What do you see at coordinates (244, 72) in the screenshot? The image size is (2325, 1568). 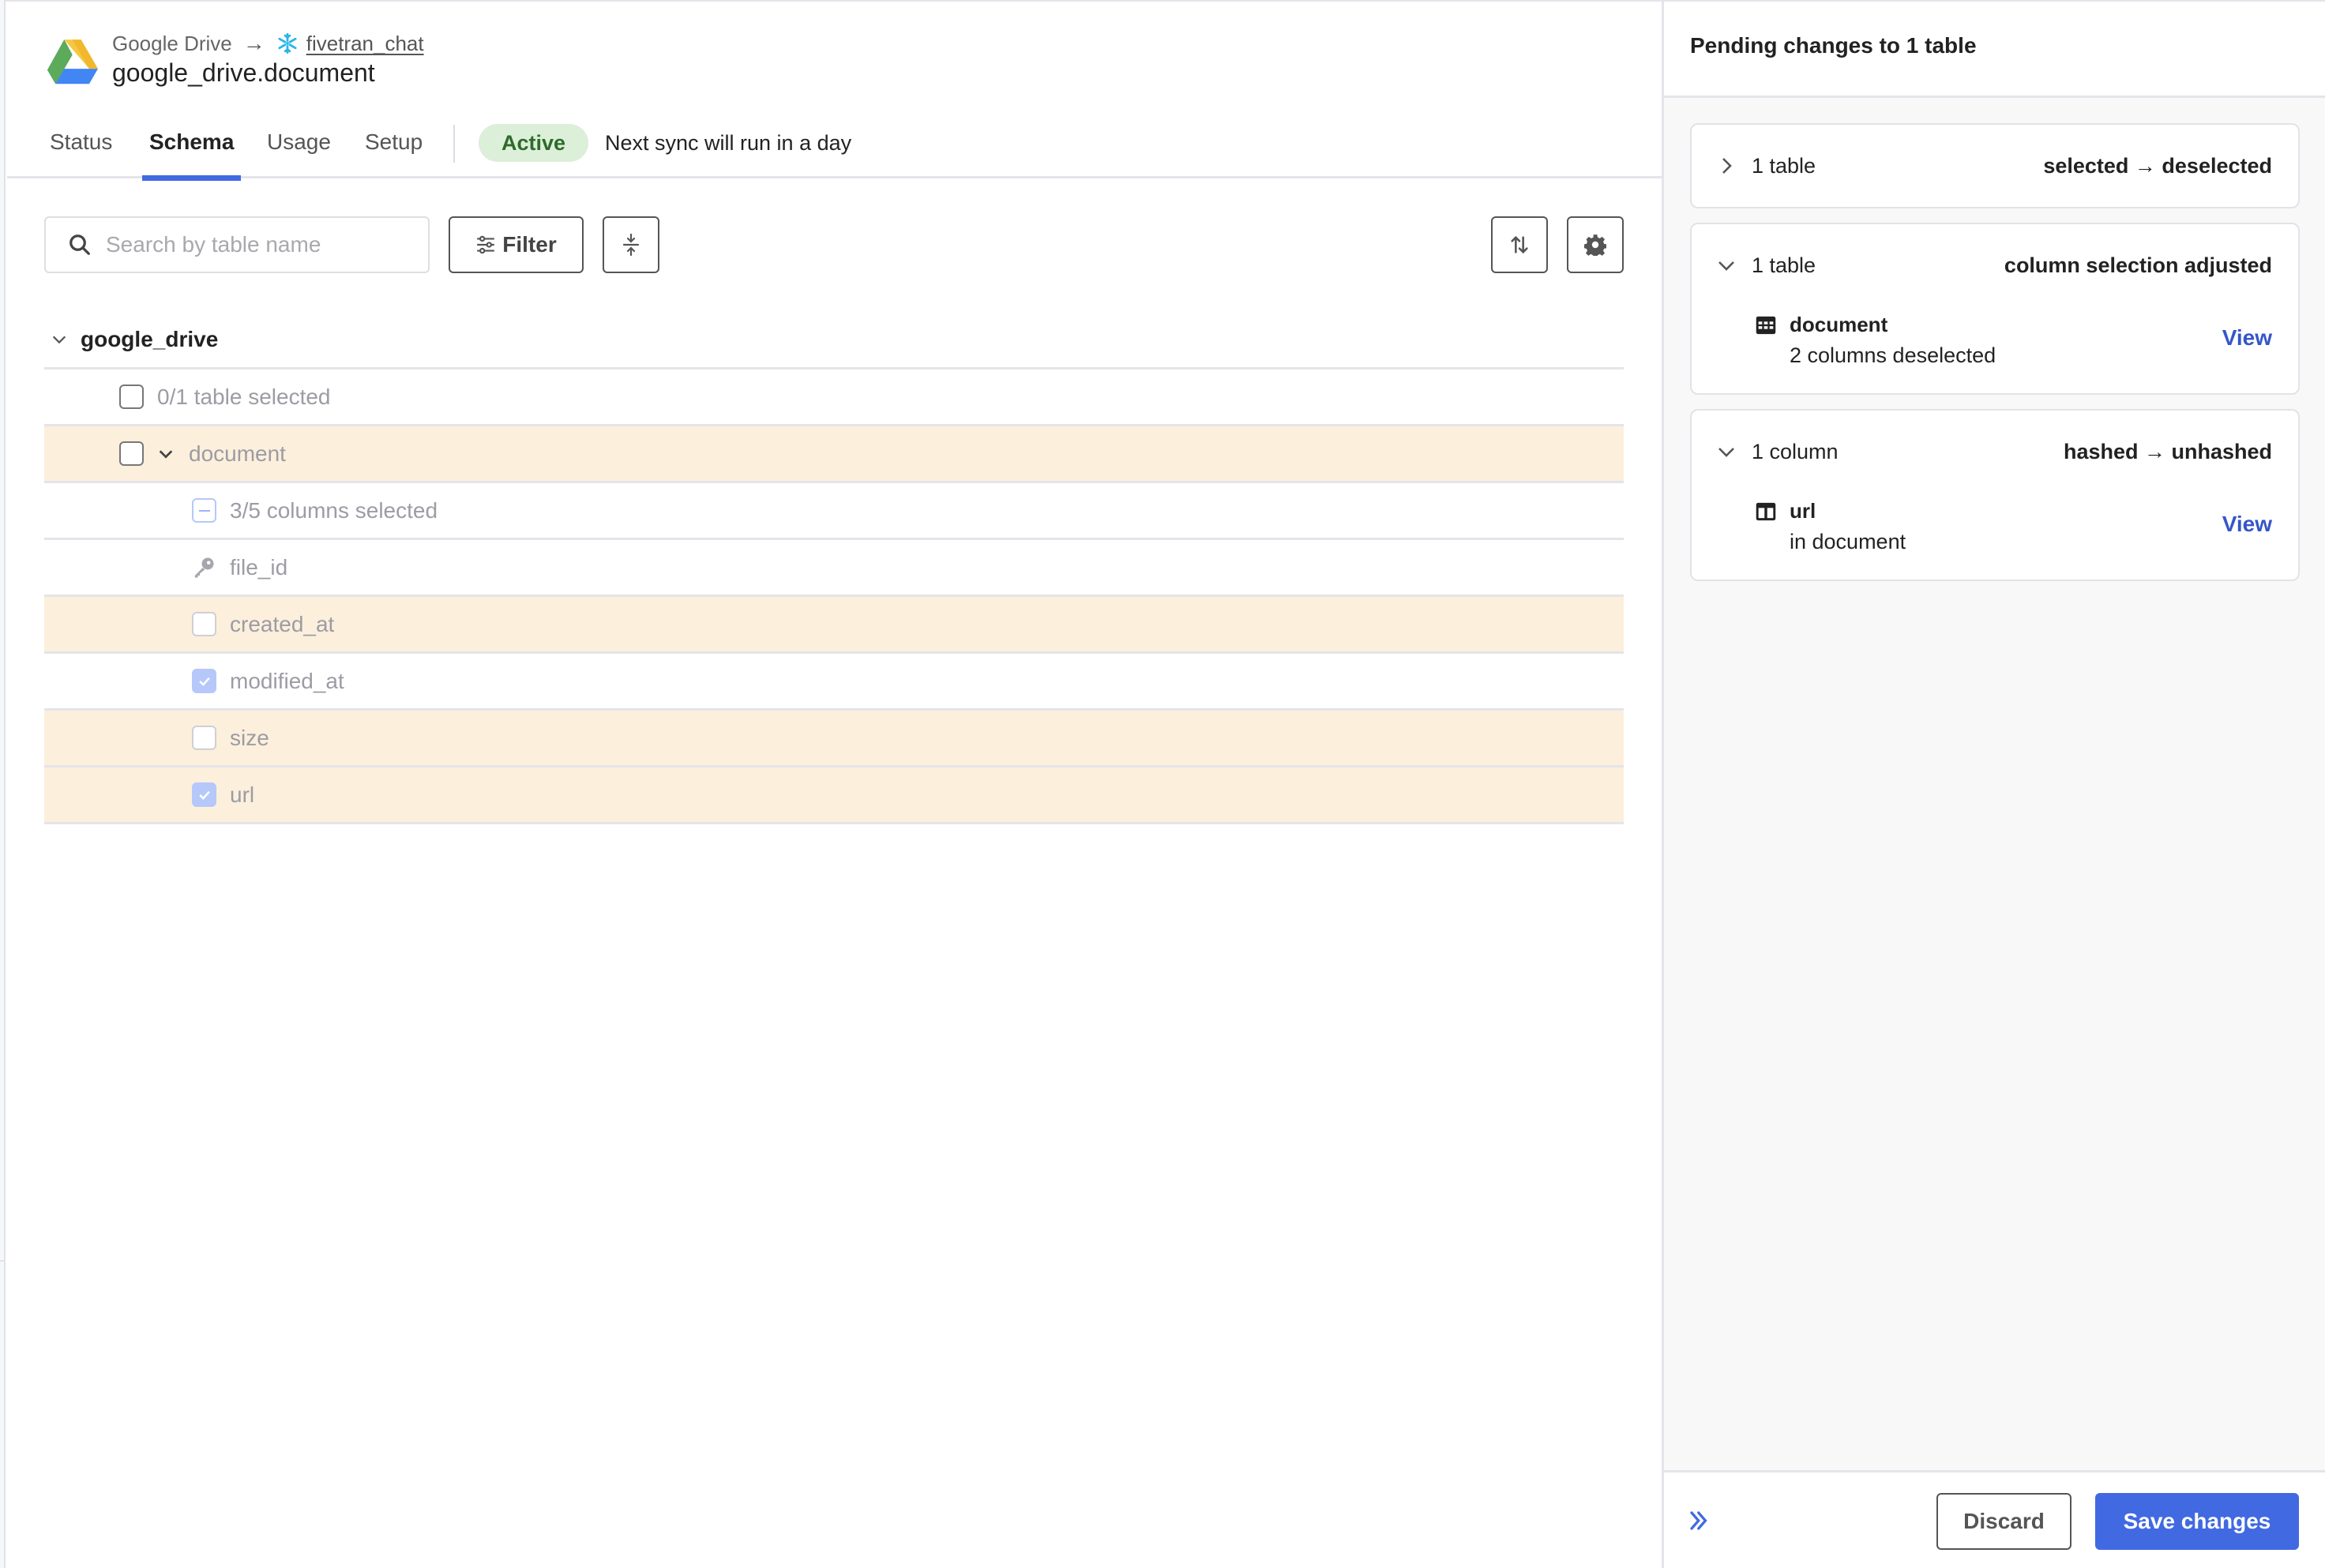 I see `page-title: google_drive.document` at bounding box center [244, 72].